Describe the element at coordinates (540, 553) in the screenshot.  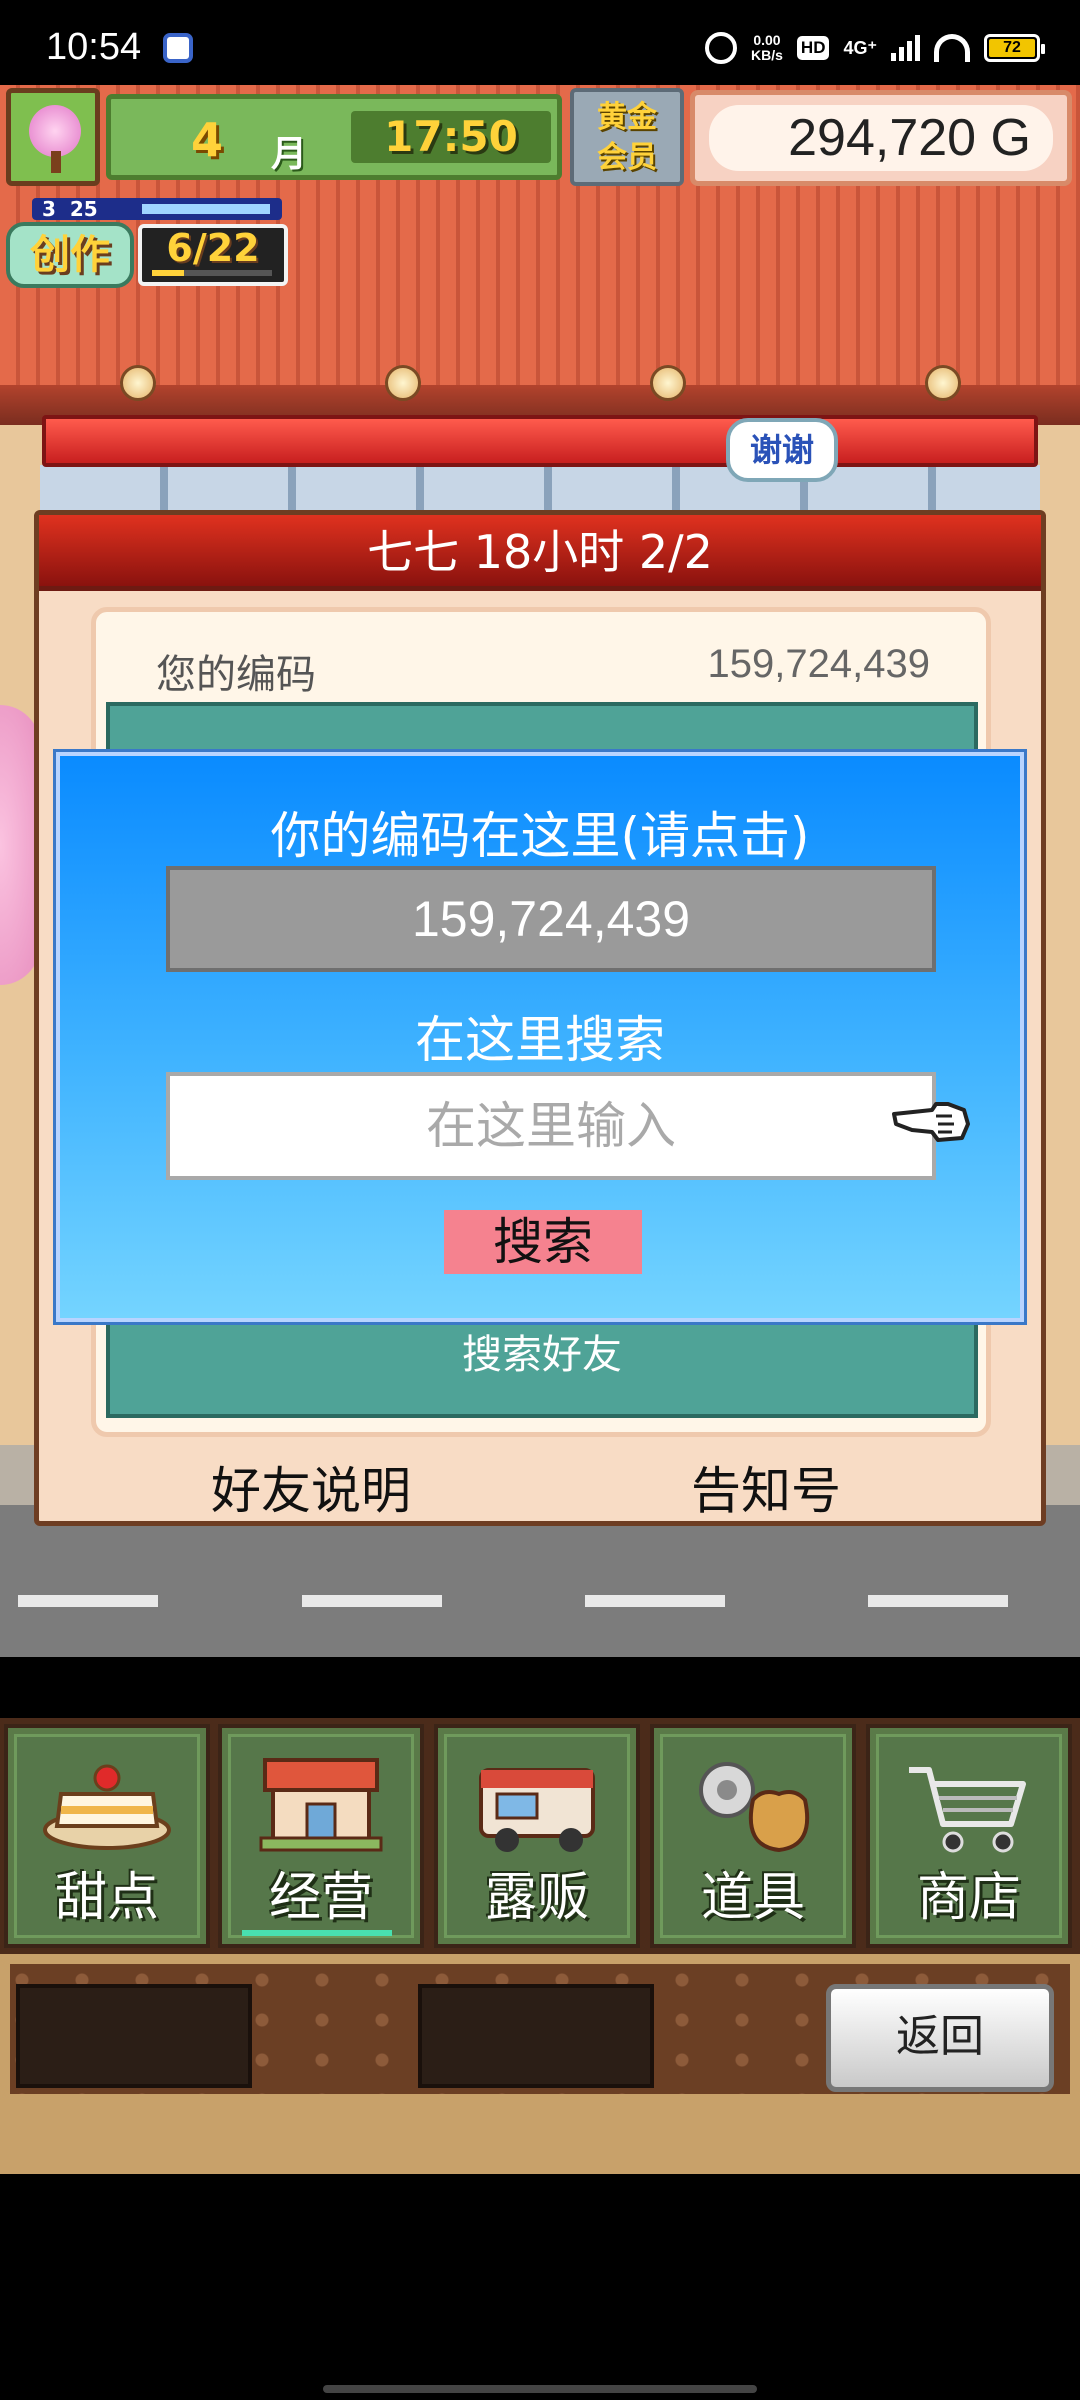
I see `panel-title: 七七 18小时 2/2` at that location.